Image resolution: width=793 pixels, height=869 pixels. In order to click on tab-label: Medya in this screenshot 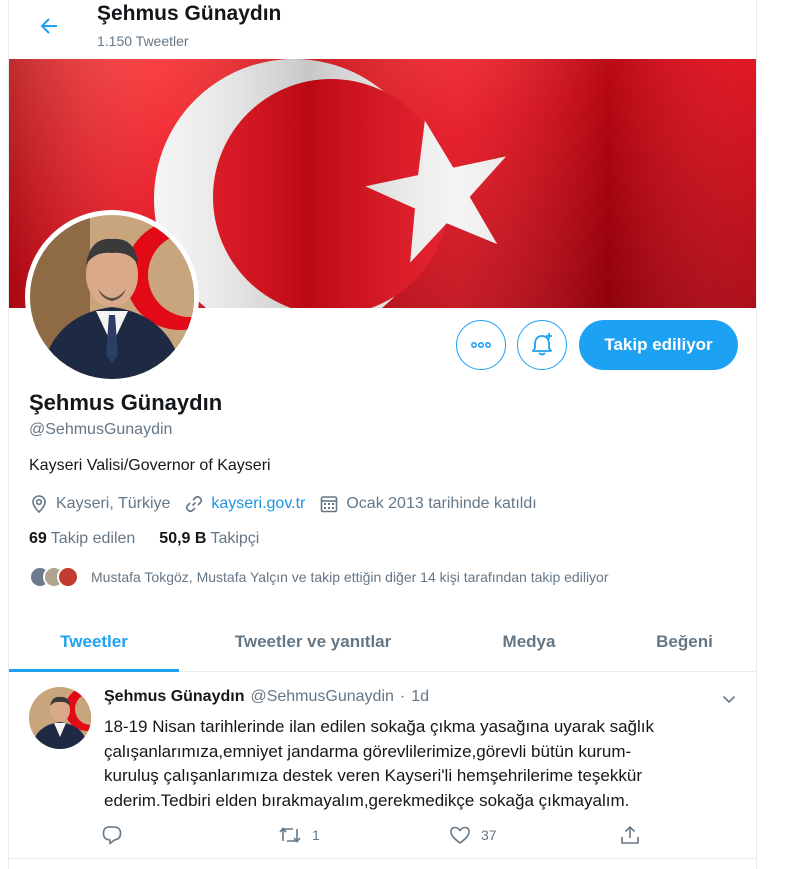, I will do `click(529, 641)`.